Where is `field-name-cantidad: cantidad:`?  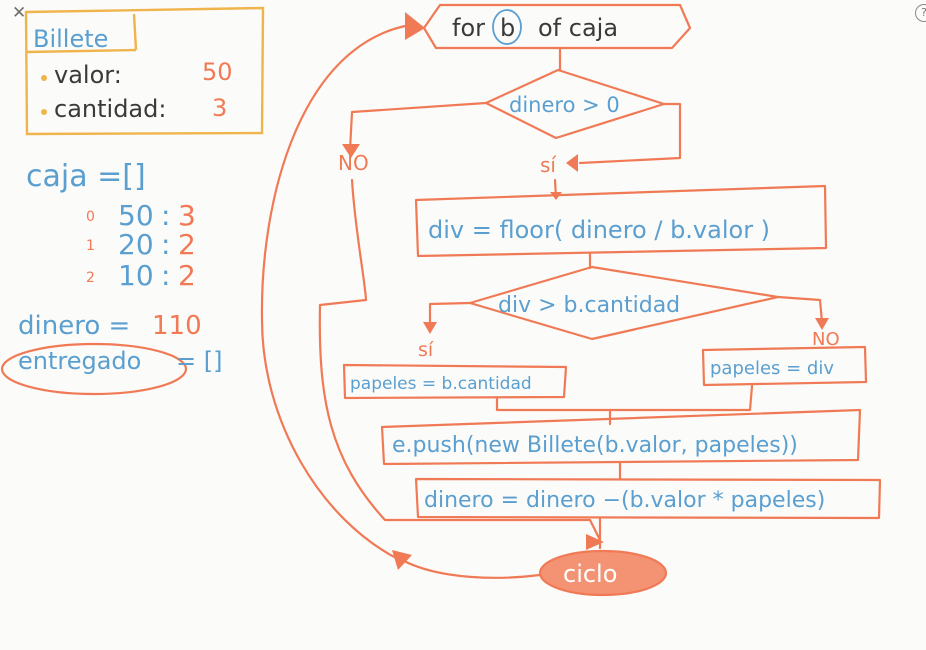 field-name-cantidad: cantidad: is located at coordinates (110, 109).